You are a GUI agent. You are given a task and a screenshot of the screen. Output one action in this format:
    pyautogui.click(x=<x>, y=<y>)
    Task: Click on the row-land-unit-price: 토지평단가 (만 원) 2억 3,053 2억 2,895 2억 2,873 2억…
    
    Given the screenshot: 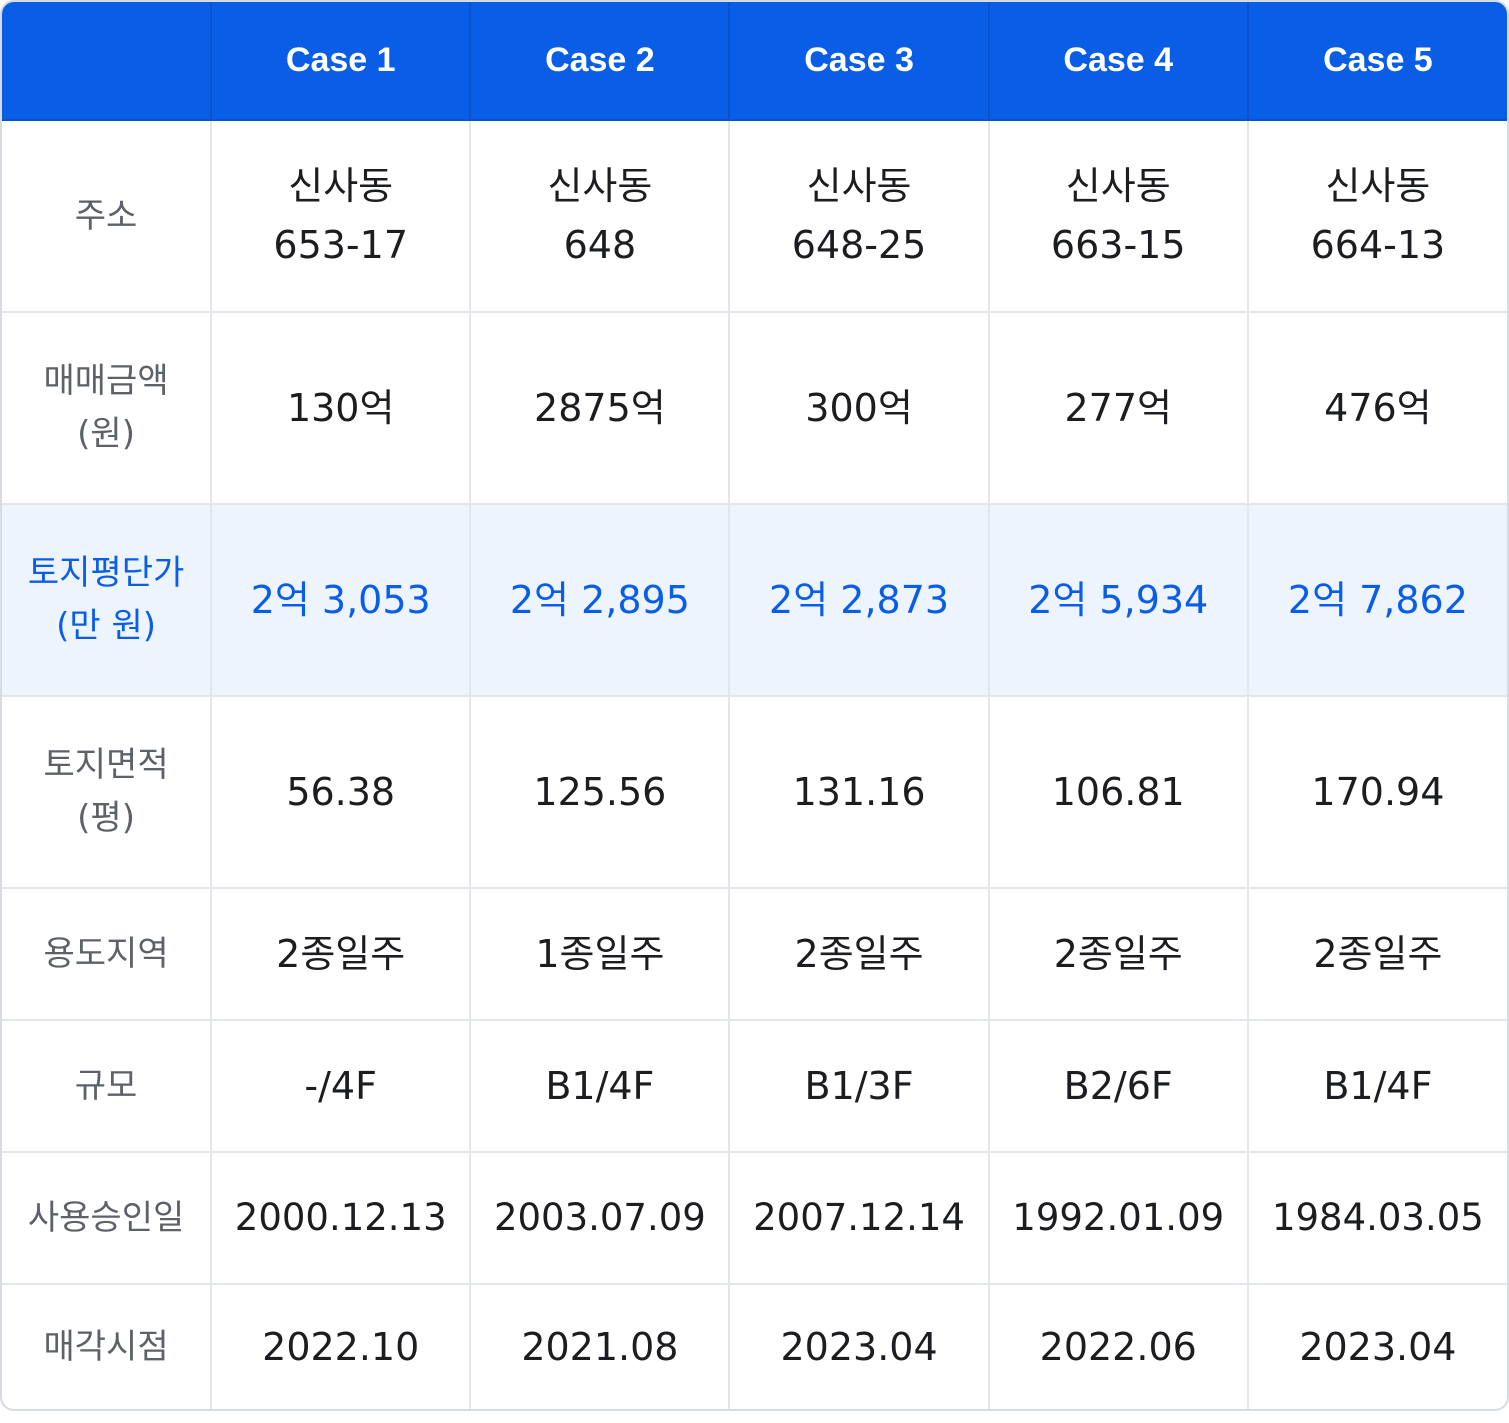 What is the action you would take?
    pyautogui.click(x=754, y=600)
    